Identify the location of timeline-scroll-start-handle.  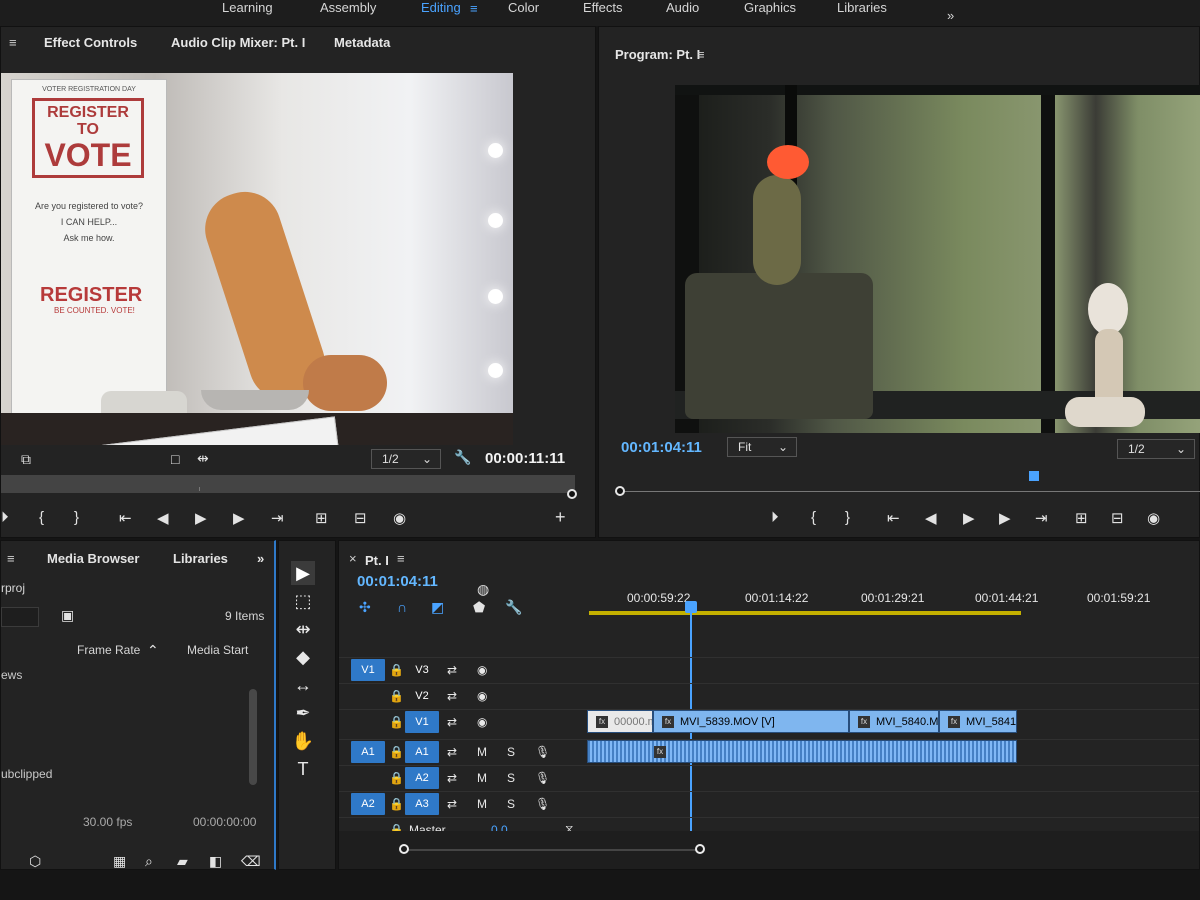
(404, 849).